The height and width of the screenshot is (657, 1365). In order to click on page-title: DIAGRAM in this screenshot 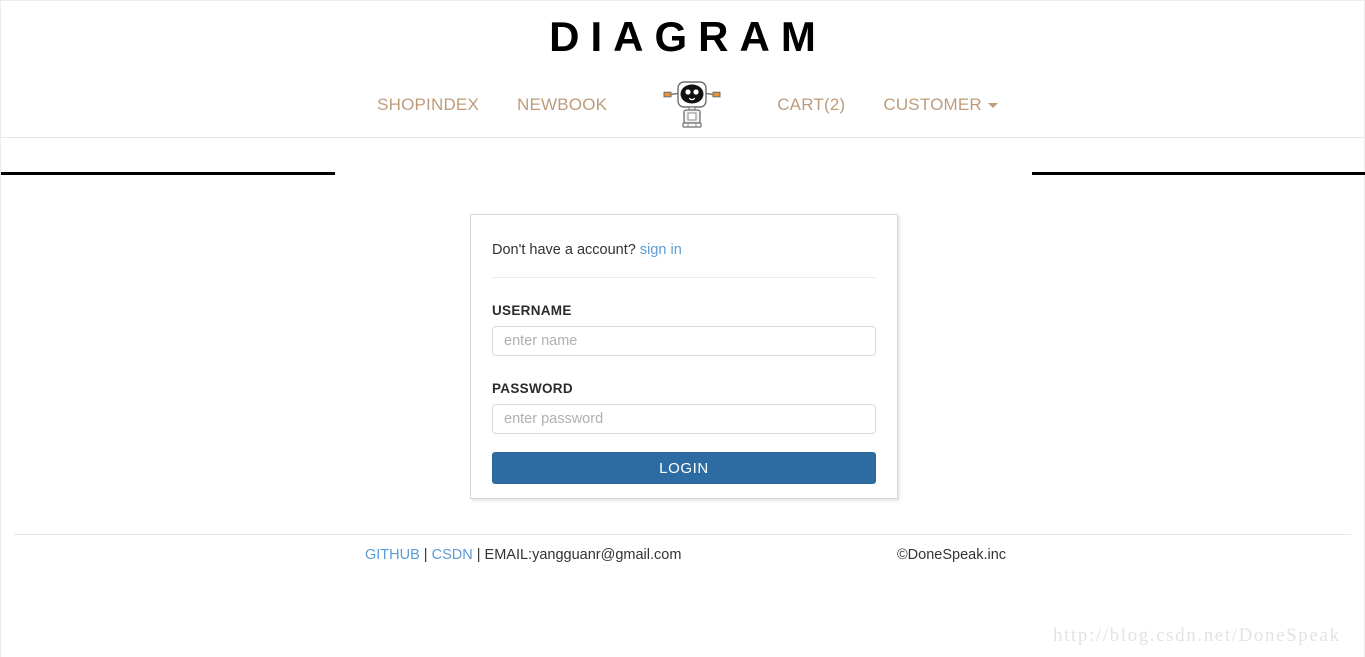, I will do `click(688, 36)`.